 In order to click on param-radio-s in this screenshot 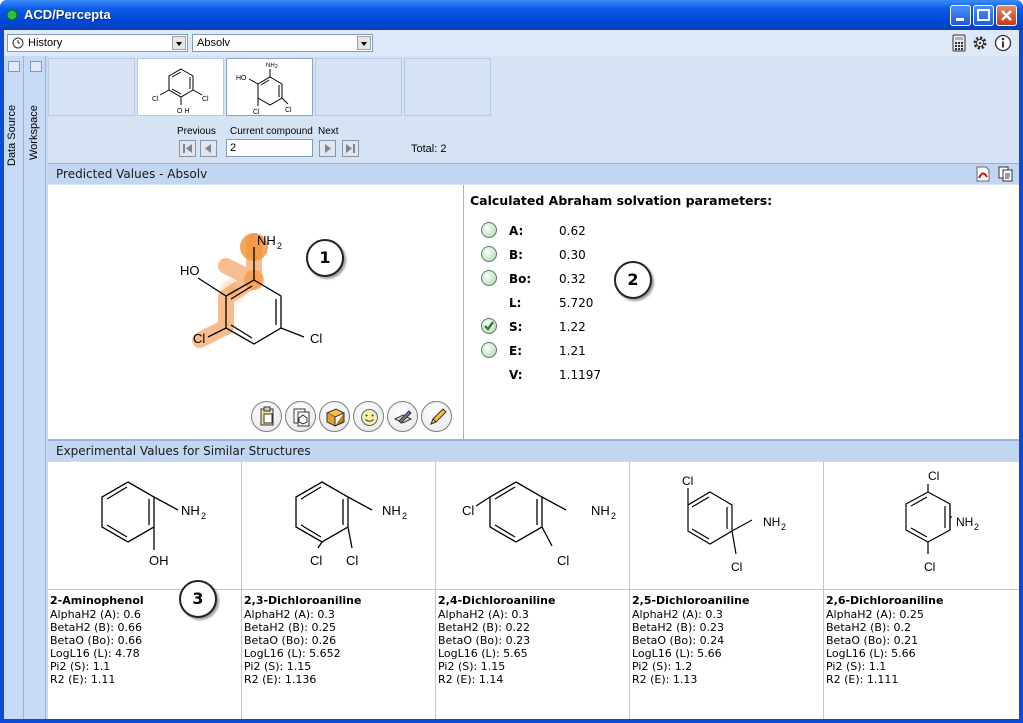, I will do `click(489, 326)`.